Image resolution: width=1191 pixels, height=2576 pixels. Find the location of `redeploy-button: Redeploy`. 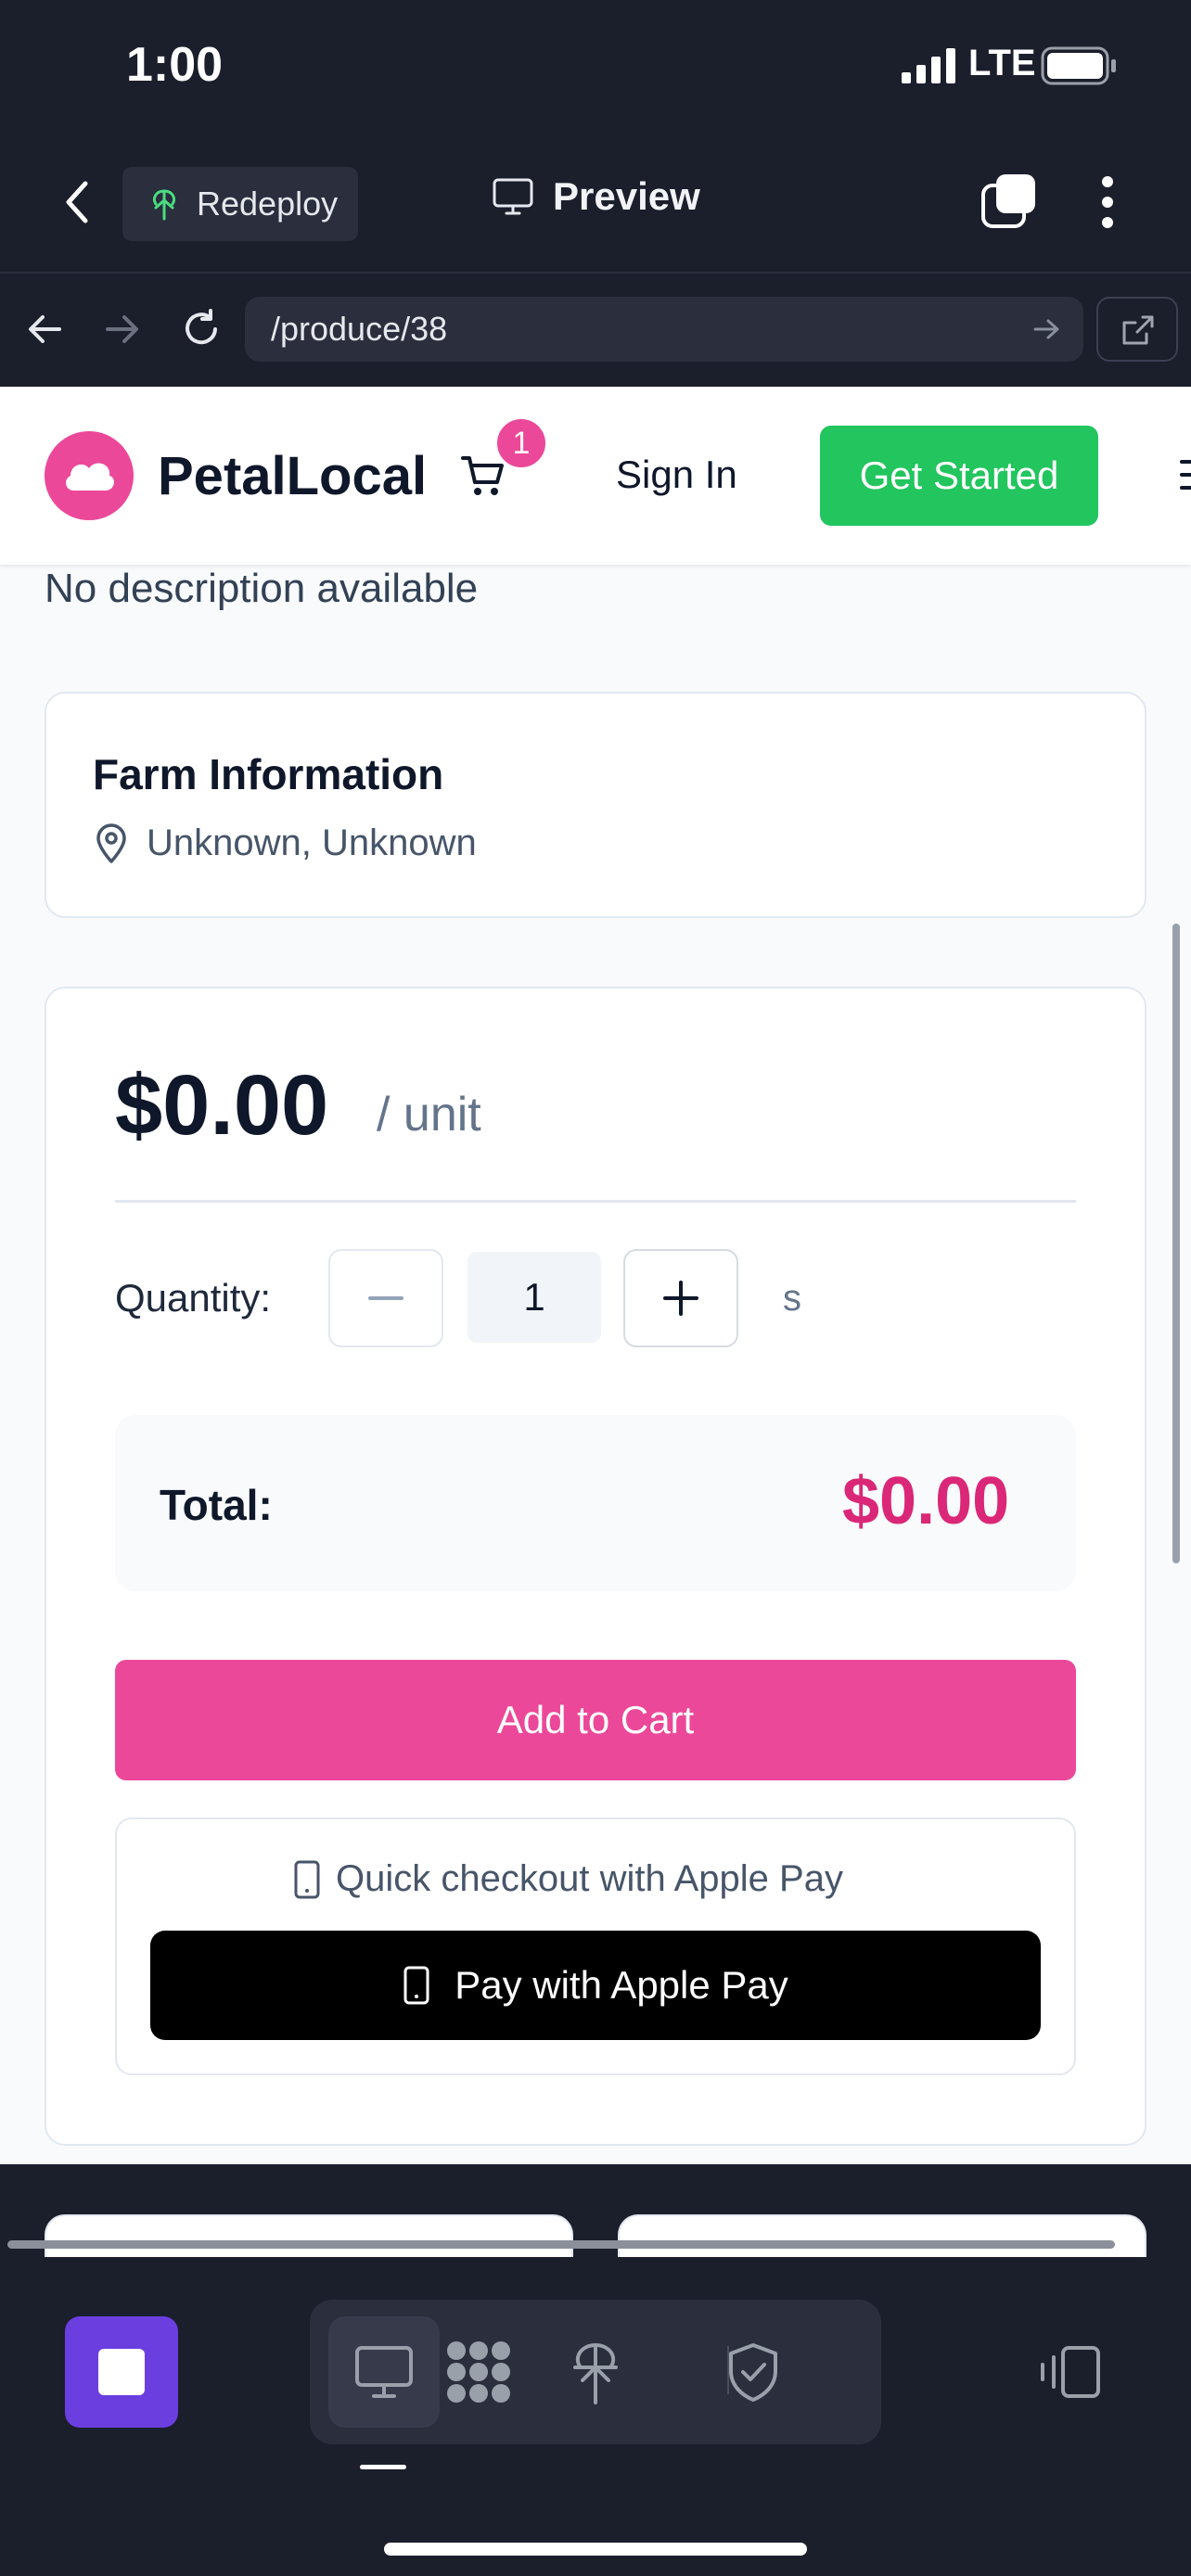

redeploy-button: Redeploy is located at coordinates (240, 204).